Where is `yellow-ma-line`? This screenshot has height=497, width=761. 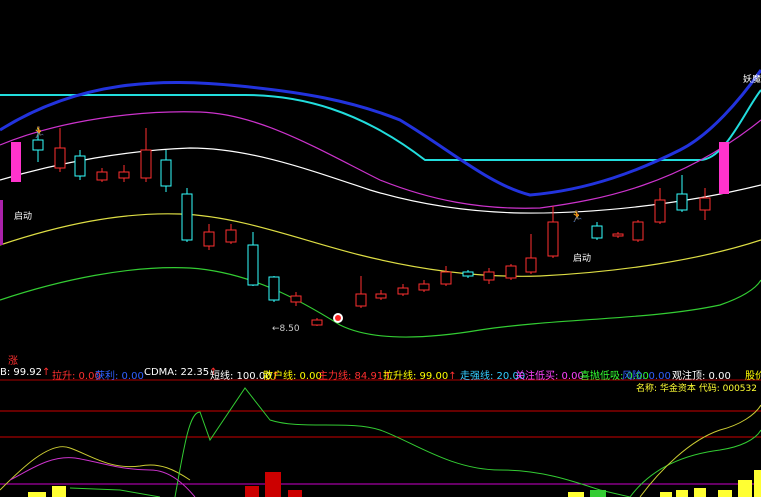 yellow-ma-line is located at coordinates (380, 245).